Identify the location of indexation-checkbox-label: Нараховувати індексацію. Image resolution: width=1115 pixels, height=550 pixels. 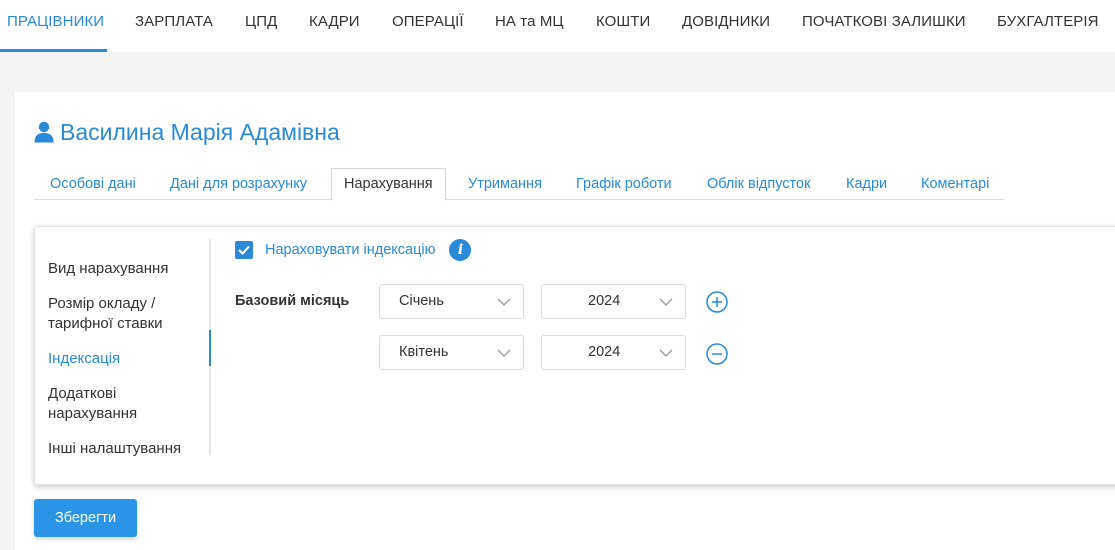
(350, 250).